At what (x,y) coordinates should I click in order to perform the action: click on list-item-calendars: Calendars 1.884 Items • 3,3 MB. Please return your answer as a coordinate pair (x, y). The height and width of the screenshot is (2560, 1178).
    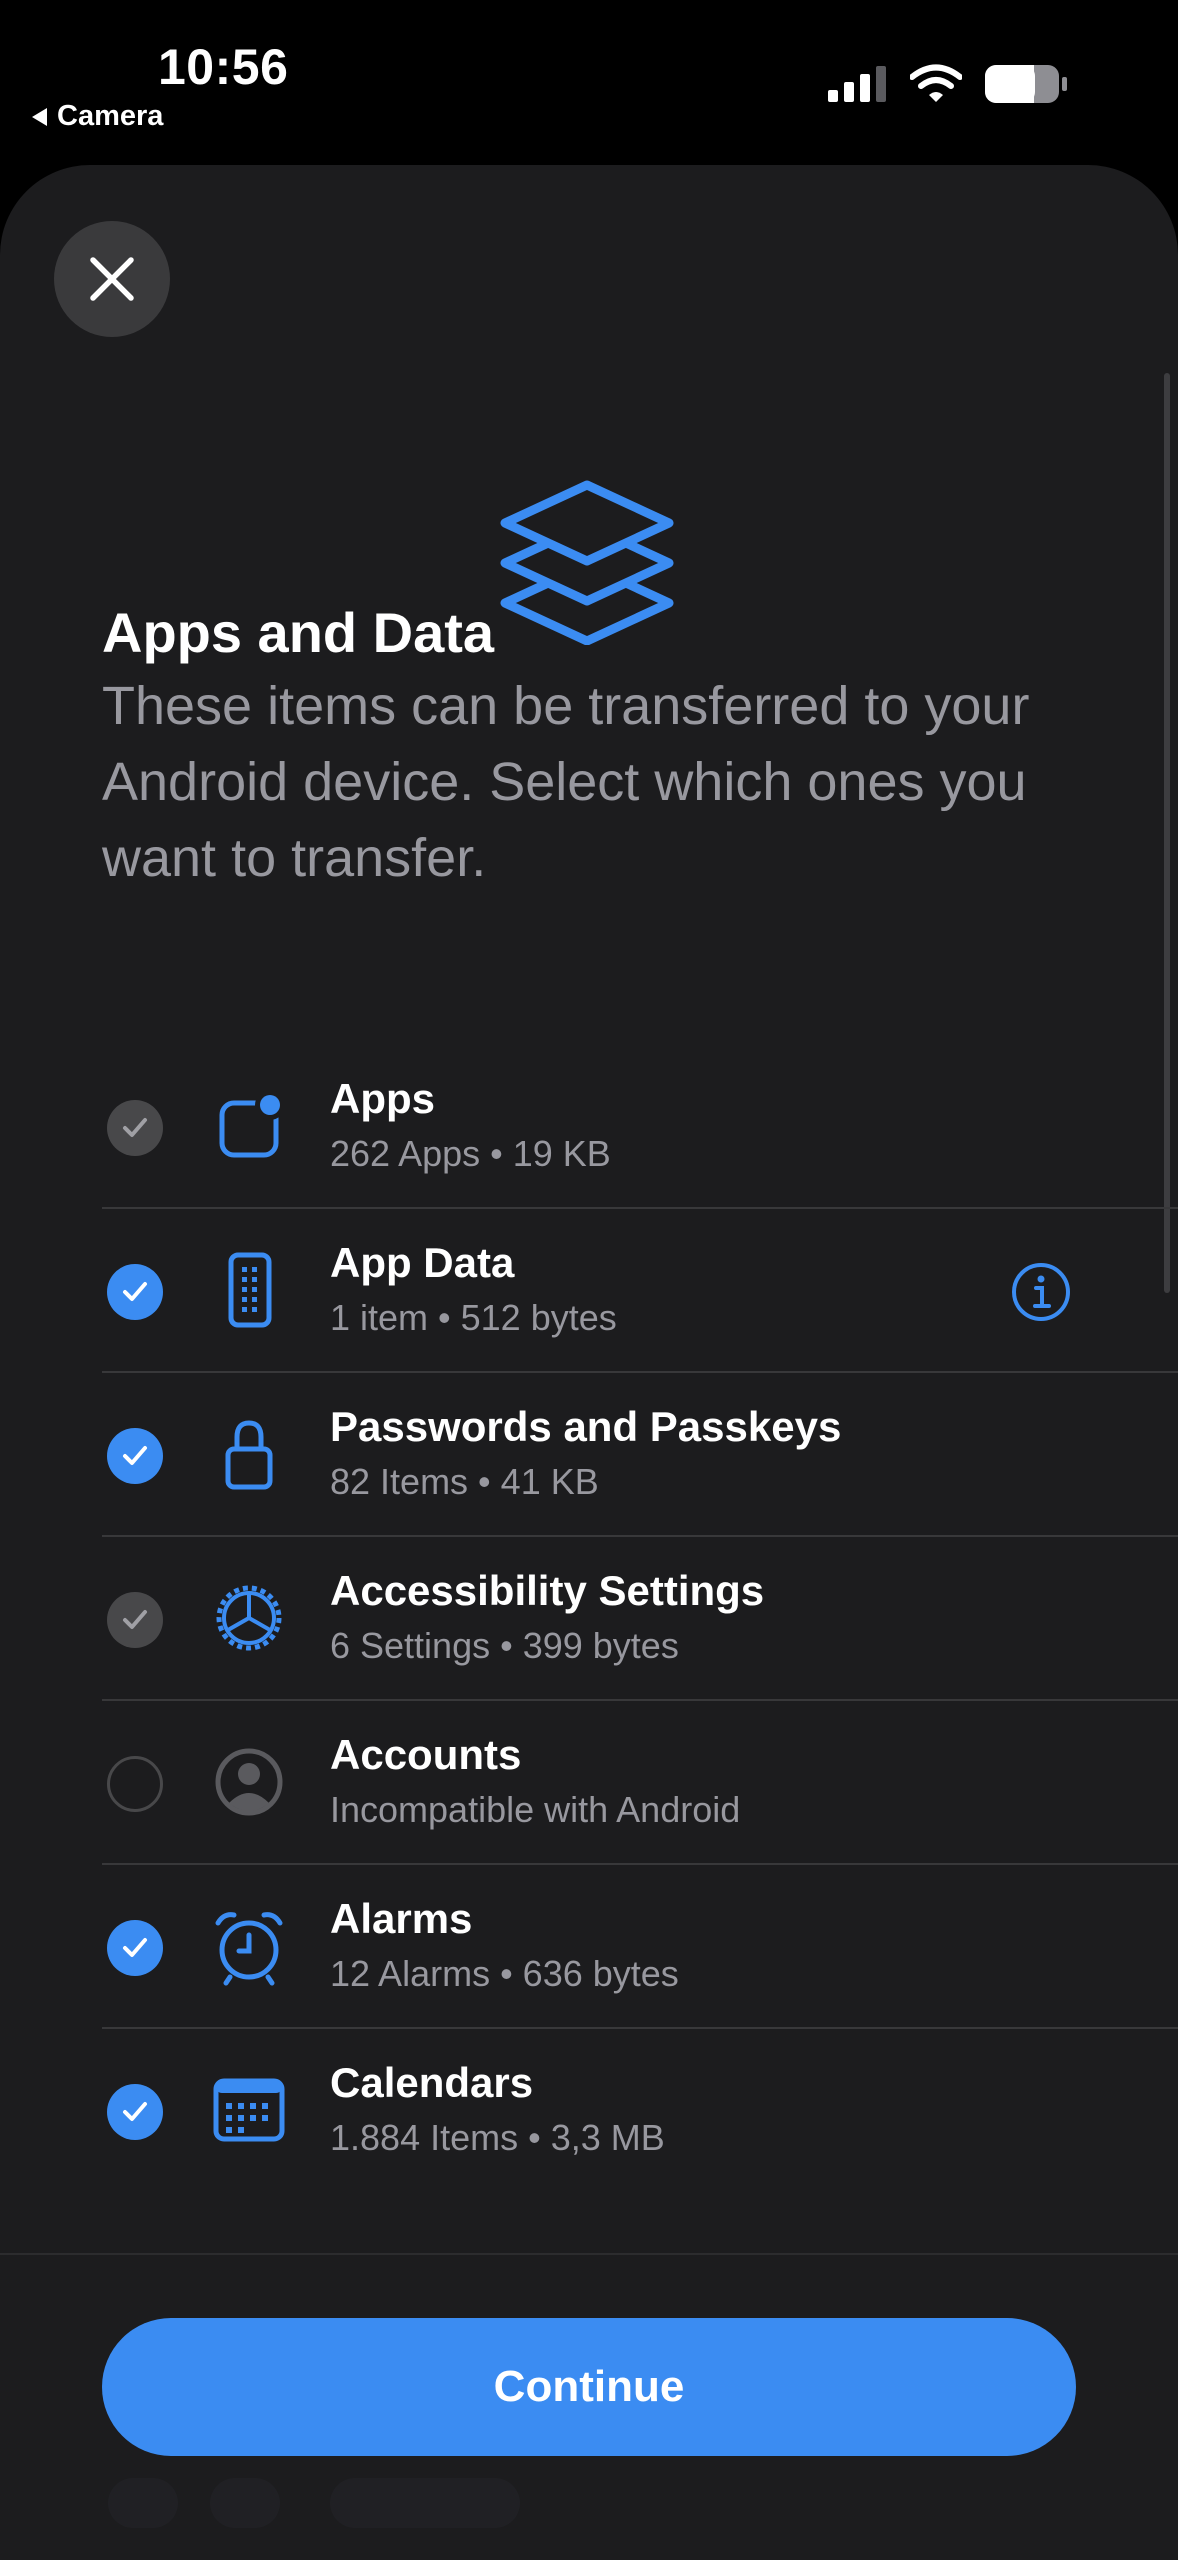
    Looking at the image, I should click on (589, 2111).